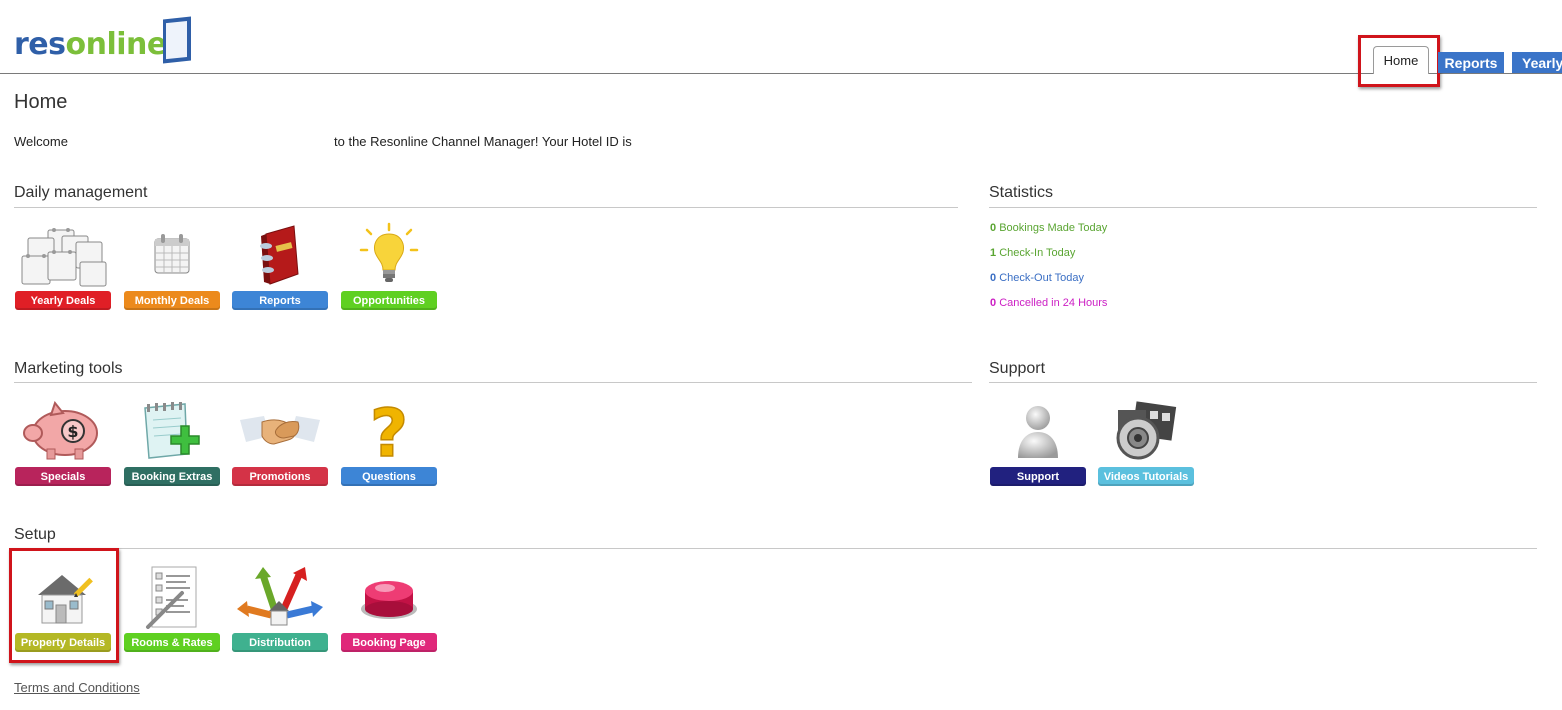 This screenshot has height=710, width=1562. What do you see at coordinates (389, 642) in the screenshot?
I see `booking-page-button: Booking Page` at bounding box center [389, 642].